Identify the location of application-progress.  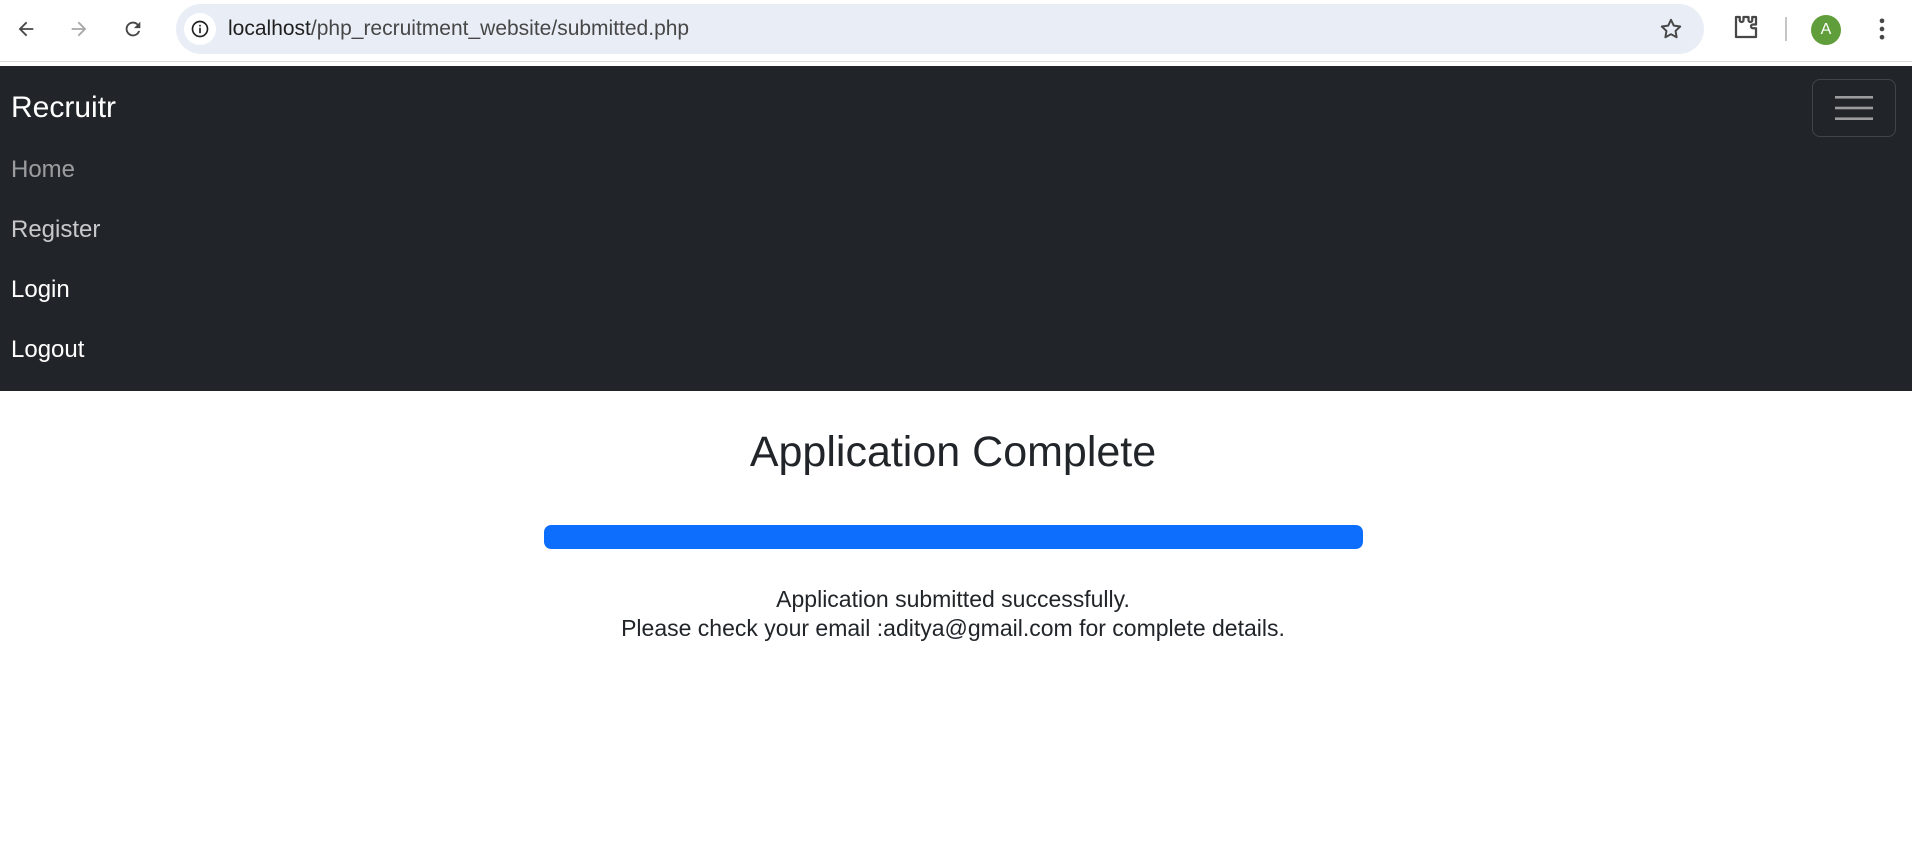
(953, 537).